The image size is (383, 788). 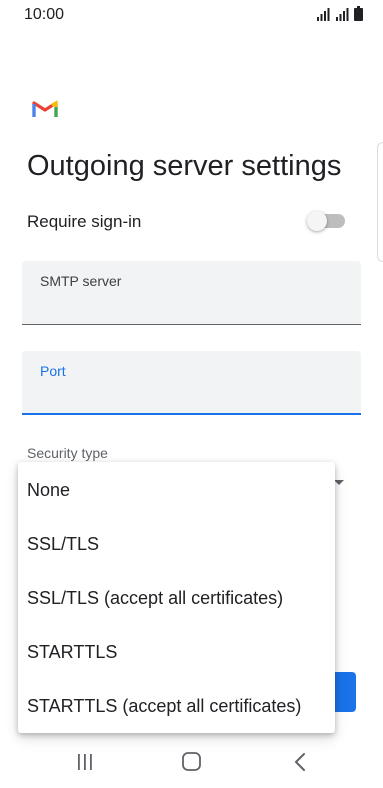 What do you see at coordinates (176, 706) in the screenshot?
I see `menu-item-starttls-accept-all: STARTTLS (accept all certificates)` at bounding box center [176, 706].